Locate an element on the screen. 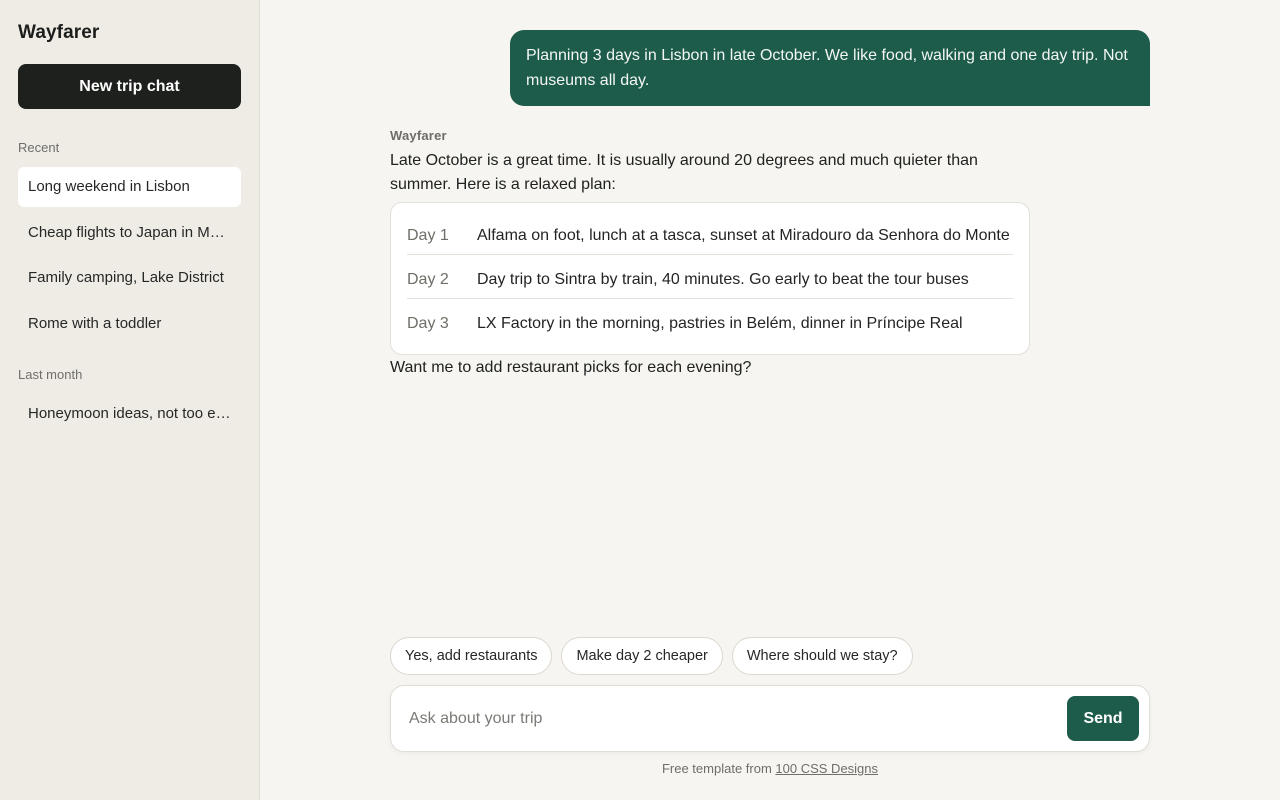 The width and height of the screenshot is (1280, 800). footer-credit: Free template from 100 CSS Designs is located at coordinates (770, 768).